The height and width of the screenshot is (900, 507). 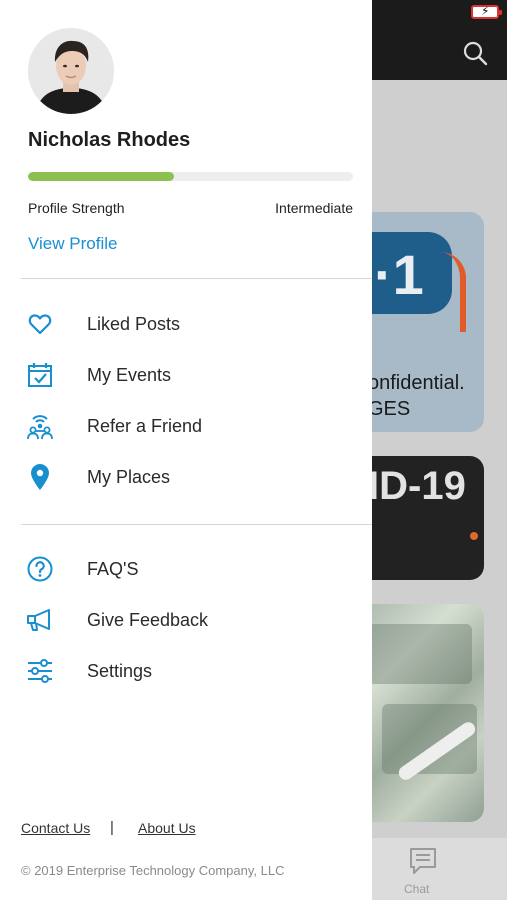 I want to click on menu-item-faqs: FAQ'S, so click(x=186, y=569).